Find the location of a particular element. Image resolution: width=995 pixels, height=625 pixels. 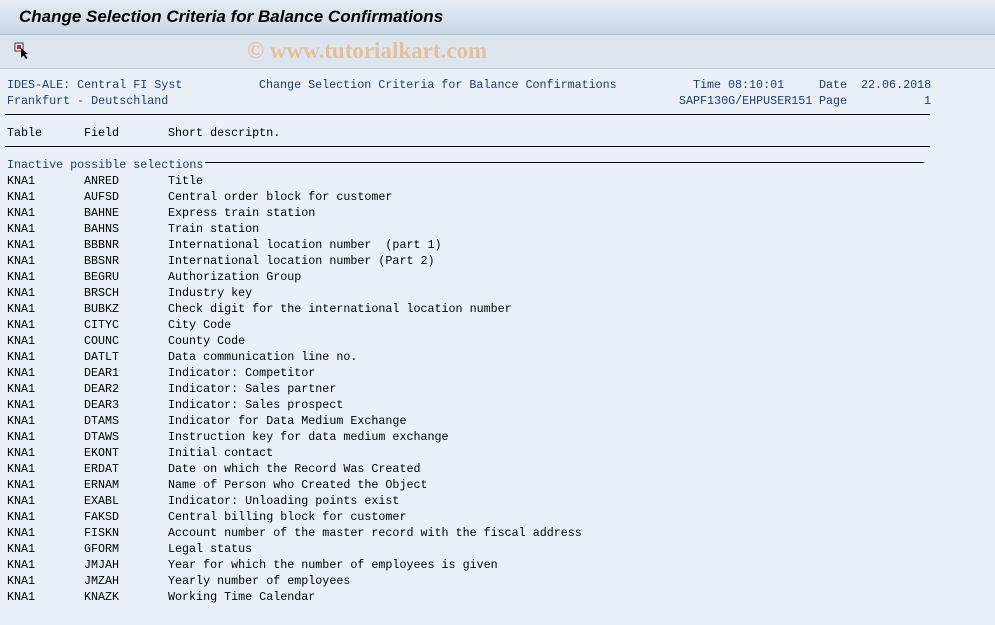

row-field: EXABL is located at coordinates (101, 501).